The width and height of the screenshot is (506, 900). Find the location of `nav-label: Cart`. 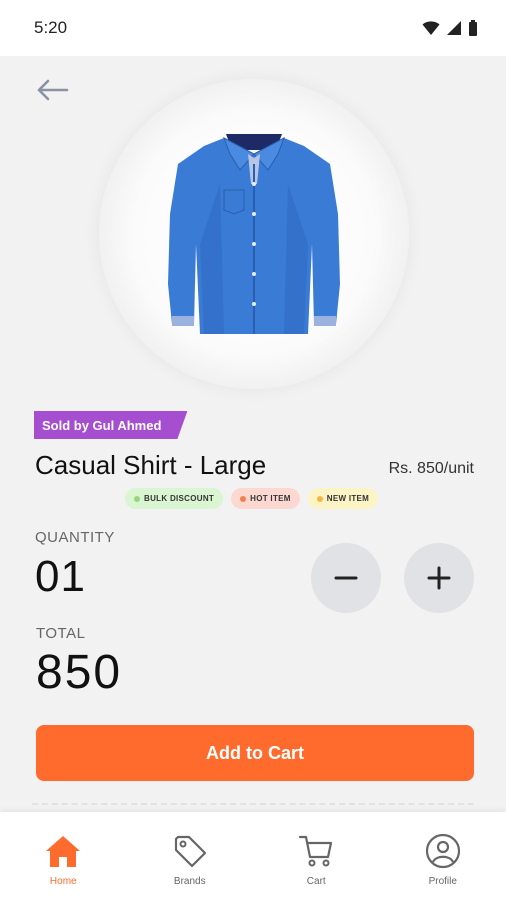

nav-label: Cart is located at coordinates (316, 881).